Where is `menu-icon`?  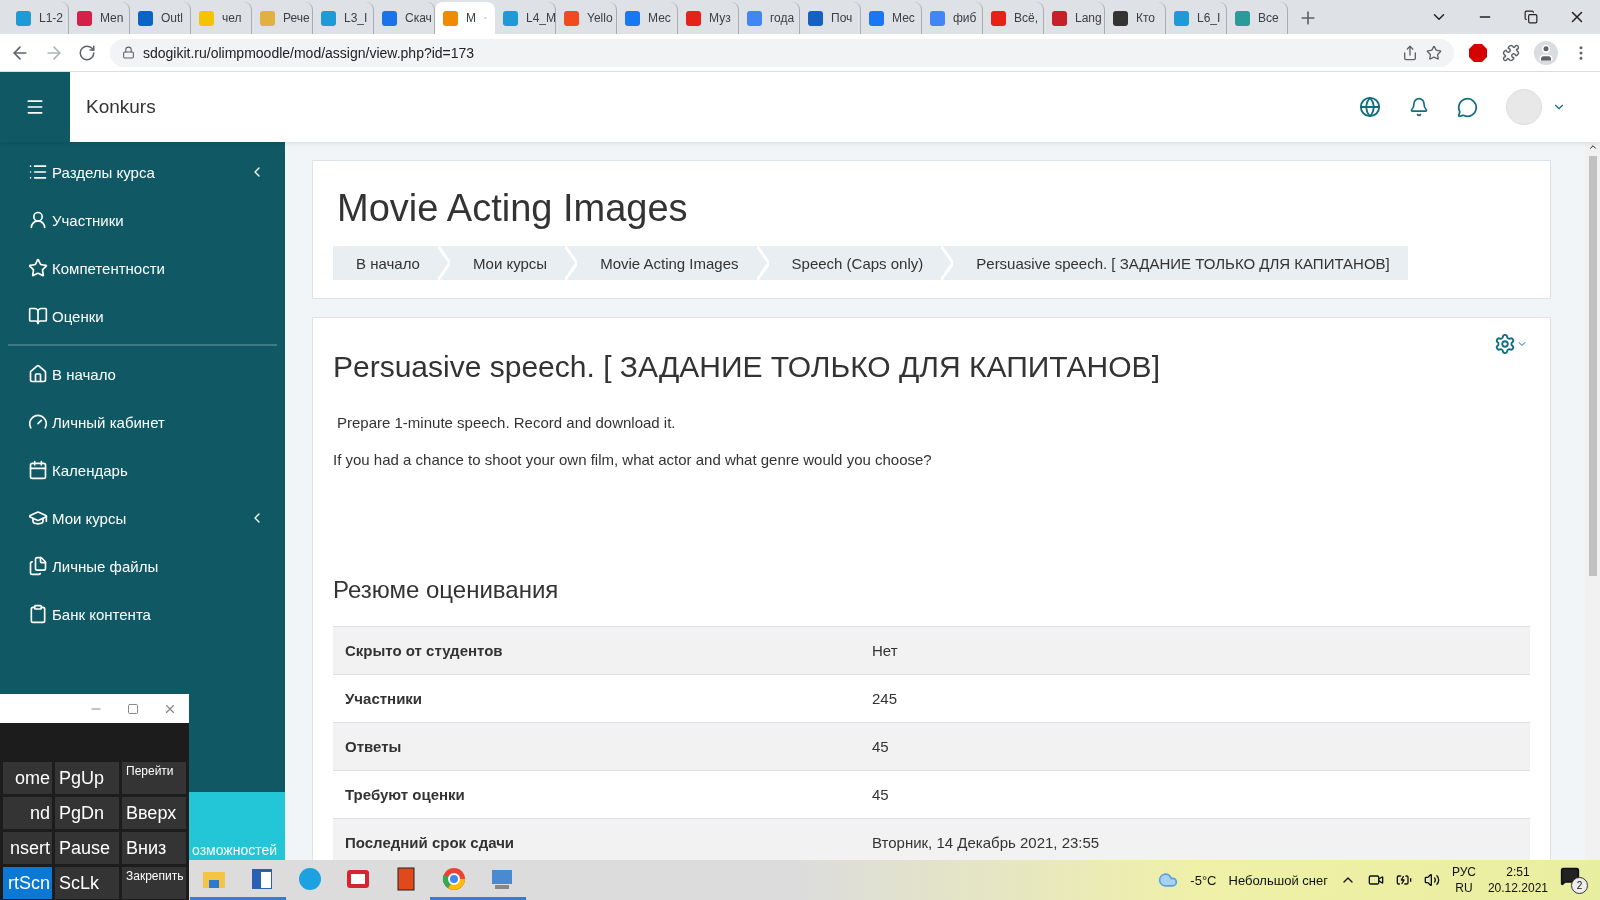
menu-icon is located at coordinates (35, 107).